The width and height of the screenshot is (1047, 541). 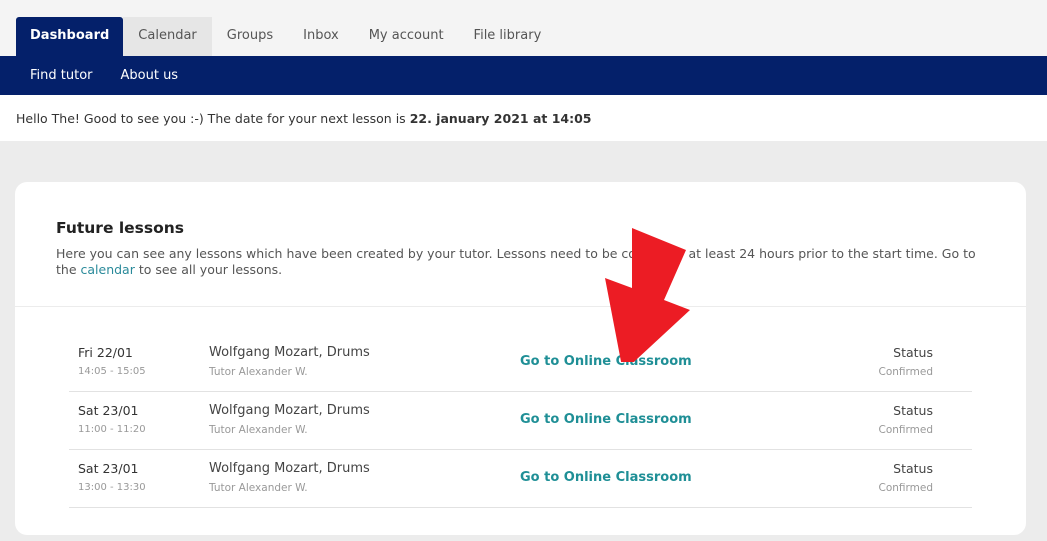 I want to click on tab-inbox: Inbox, so click(x=321, y=36).